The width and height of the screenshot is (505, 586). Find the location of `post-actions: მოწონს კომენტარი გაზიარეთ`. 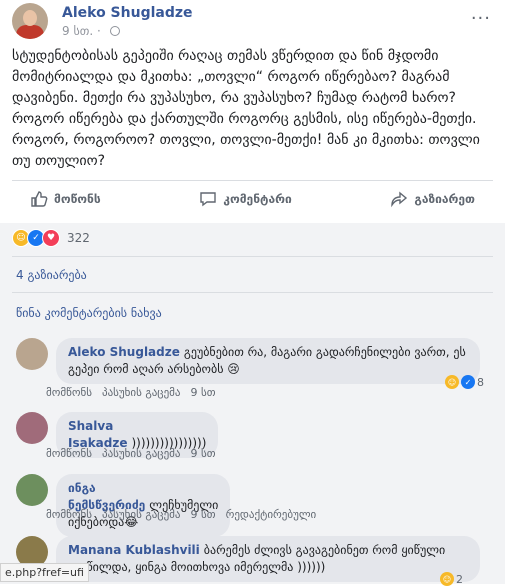

post-actions: მოწონს კომენტარი გაზიარეთ is located at coordinates (252, 199).